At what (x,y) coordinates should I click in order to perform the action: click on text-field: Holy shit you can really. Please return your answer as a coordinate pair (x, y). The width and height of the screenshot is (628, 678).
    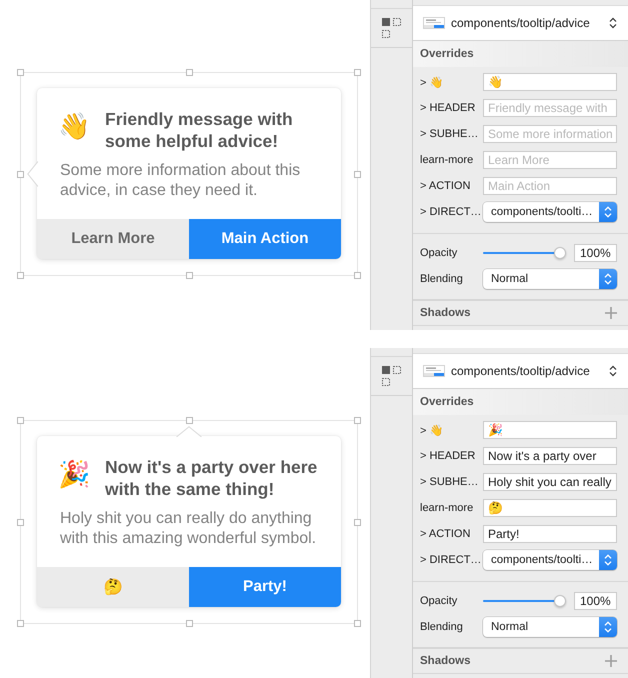
    Looking at the image, I should click on (550, 482).